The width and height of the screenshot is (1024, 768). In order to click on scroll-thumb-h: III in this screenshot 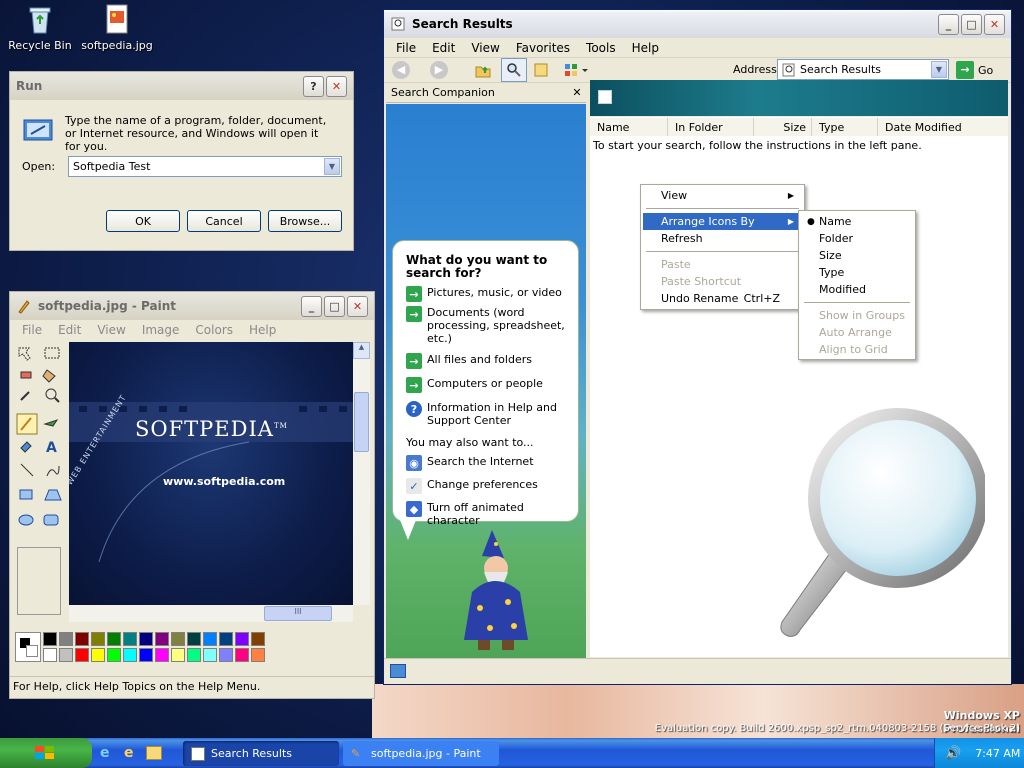, I will do `click(298, 613)`.